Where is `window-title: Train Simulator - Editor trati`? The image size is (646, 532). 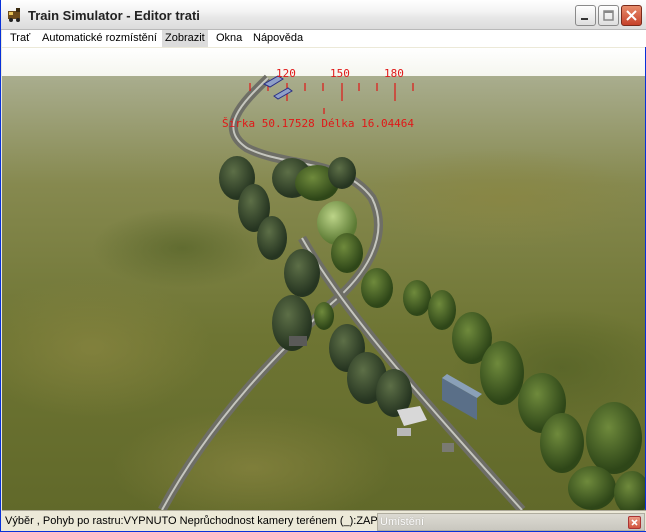
window-title: Train Simulator - Editor trati is located at coordinates (114, 15).